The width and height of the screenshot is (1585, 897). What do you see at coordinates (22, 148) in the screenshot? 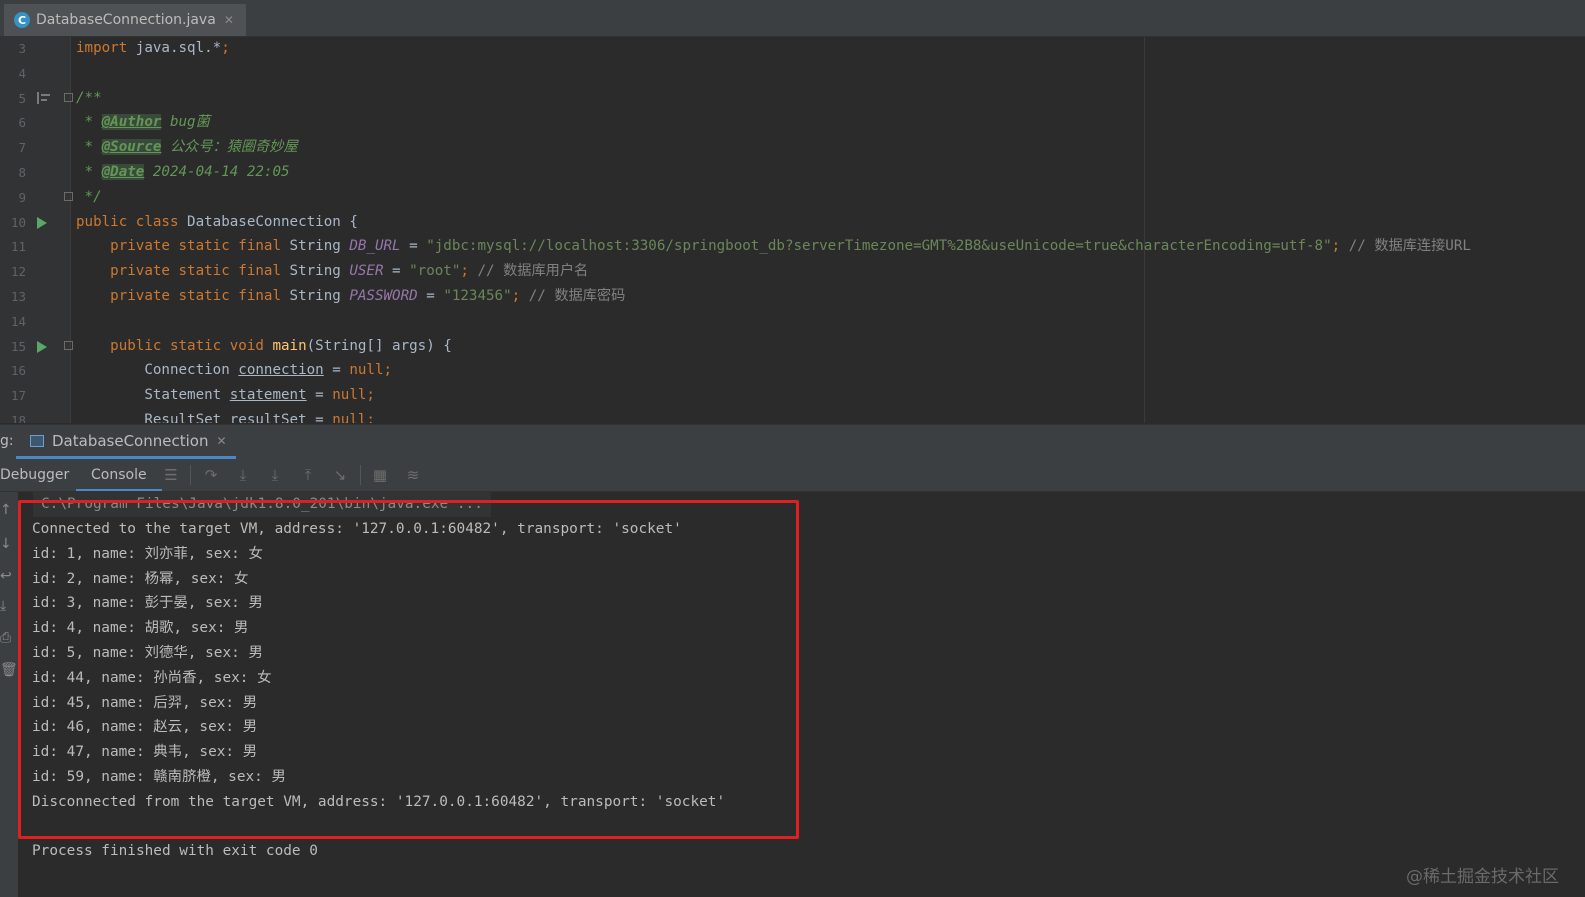
I see `line-number: 7` at bounding box center [22, 148].